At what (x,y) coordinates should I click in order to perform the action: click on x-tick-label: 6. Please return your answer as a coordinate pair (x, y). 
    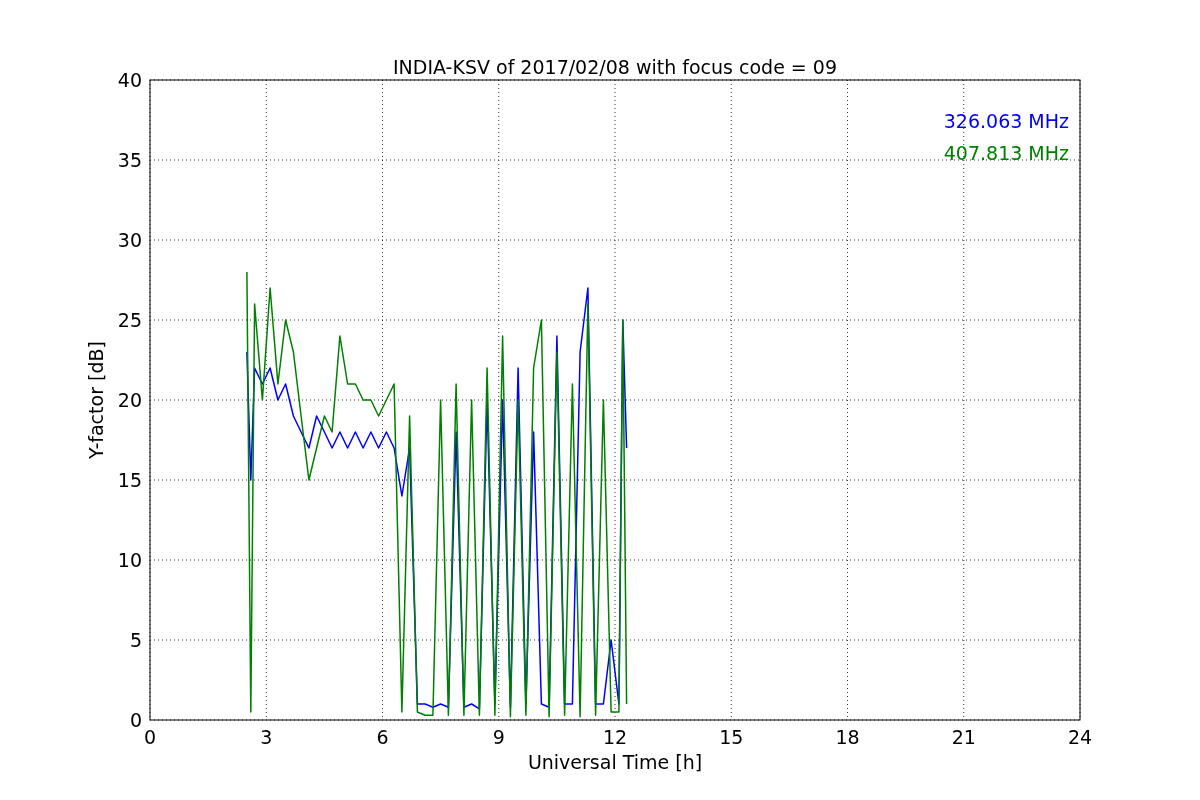
    Looking at the image, I should click on (382, 737).